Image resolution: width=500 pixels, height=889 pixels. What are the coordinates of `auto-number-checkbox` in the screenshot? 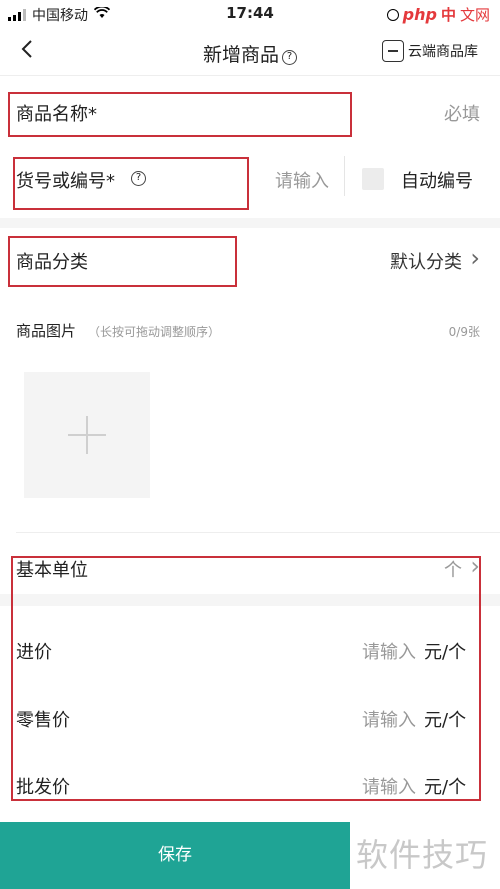 It's located at (373, 179).